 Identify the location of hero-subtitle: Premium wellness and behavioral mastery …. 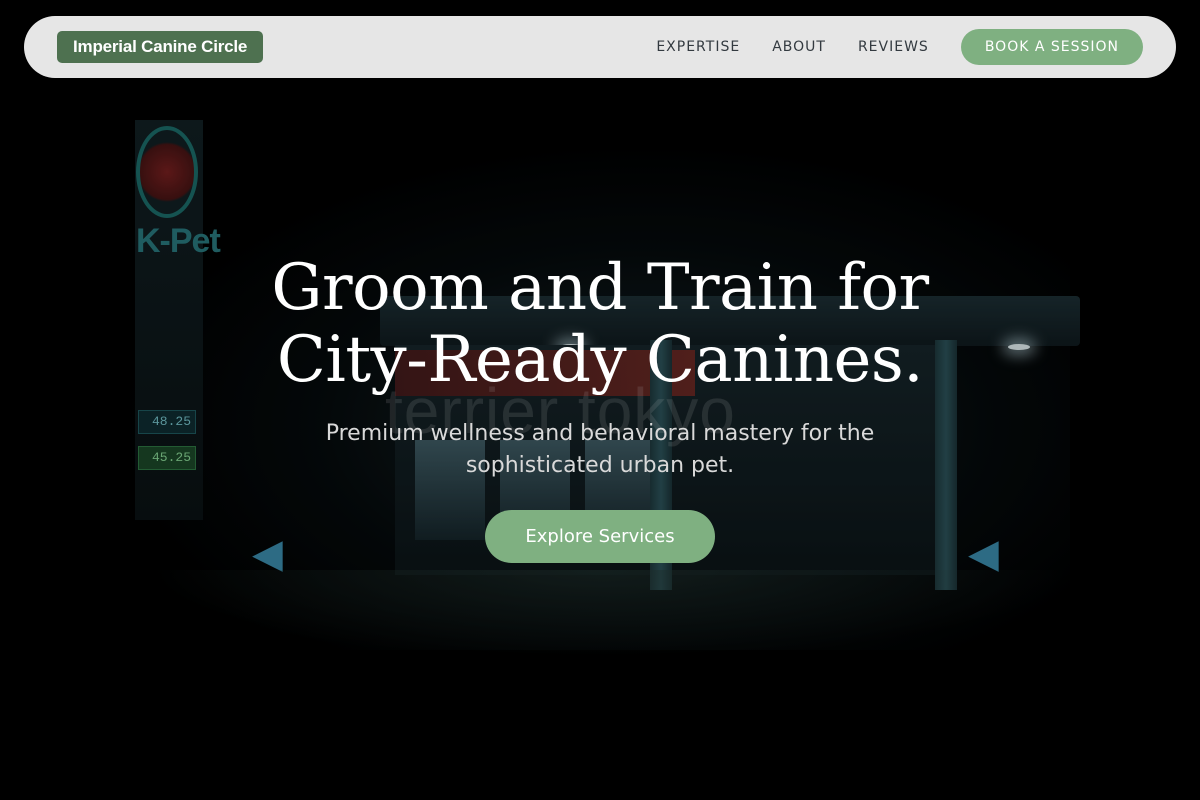
(600, 449).